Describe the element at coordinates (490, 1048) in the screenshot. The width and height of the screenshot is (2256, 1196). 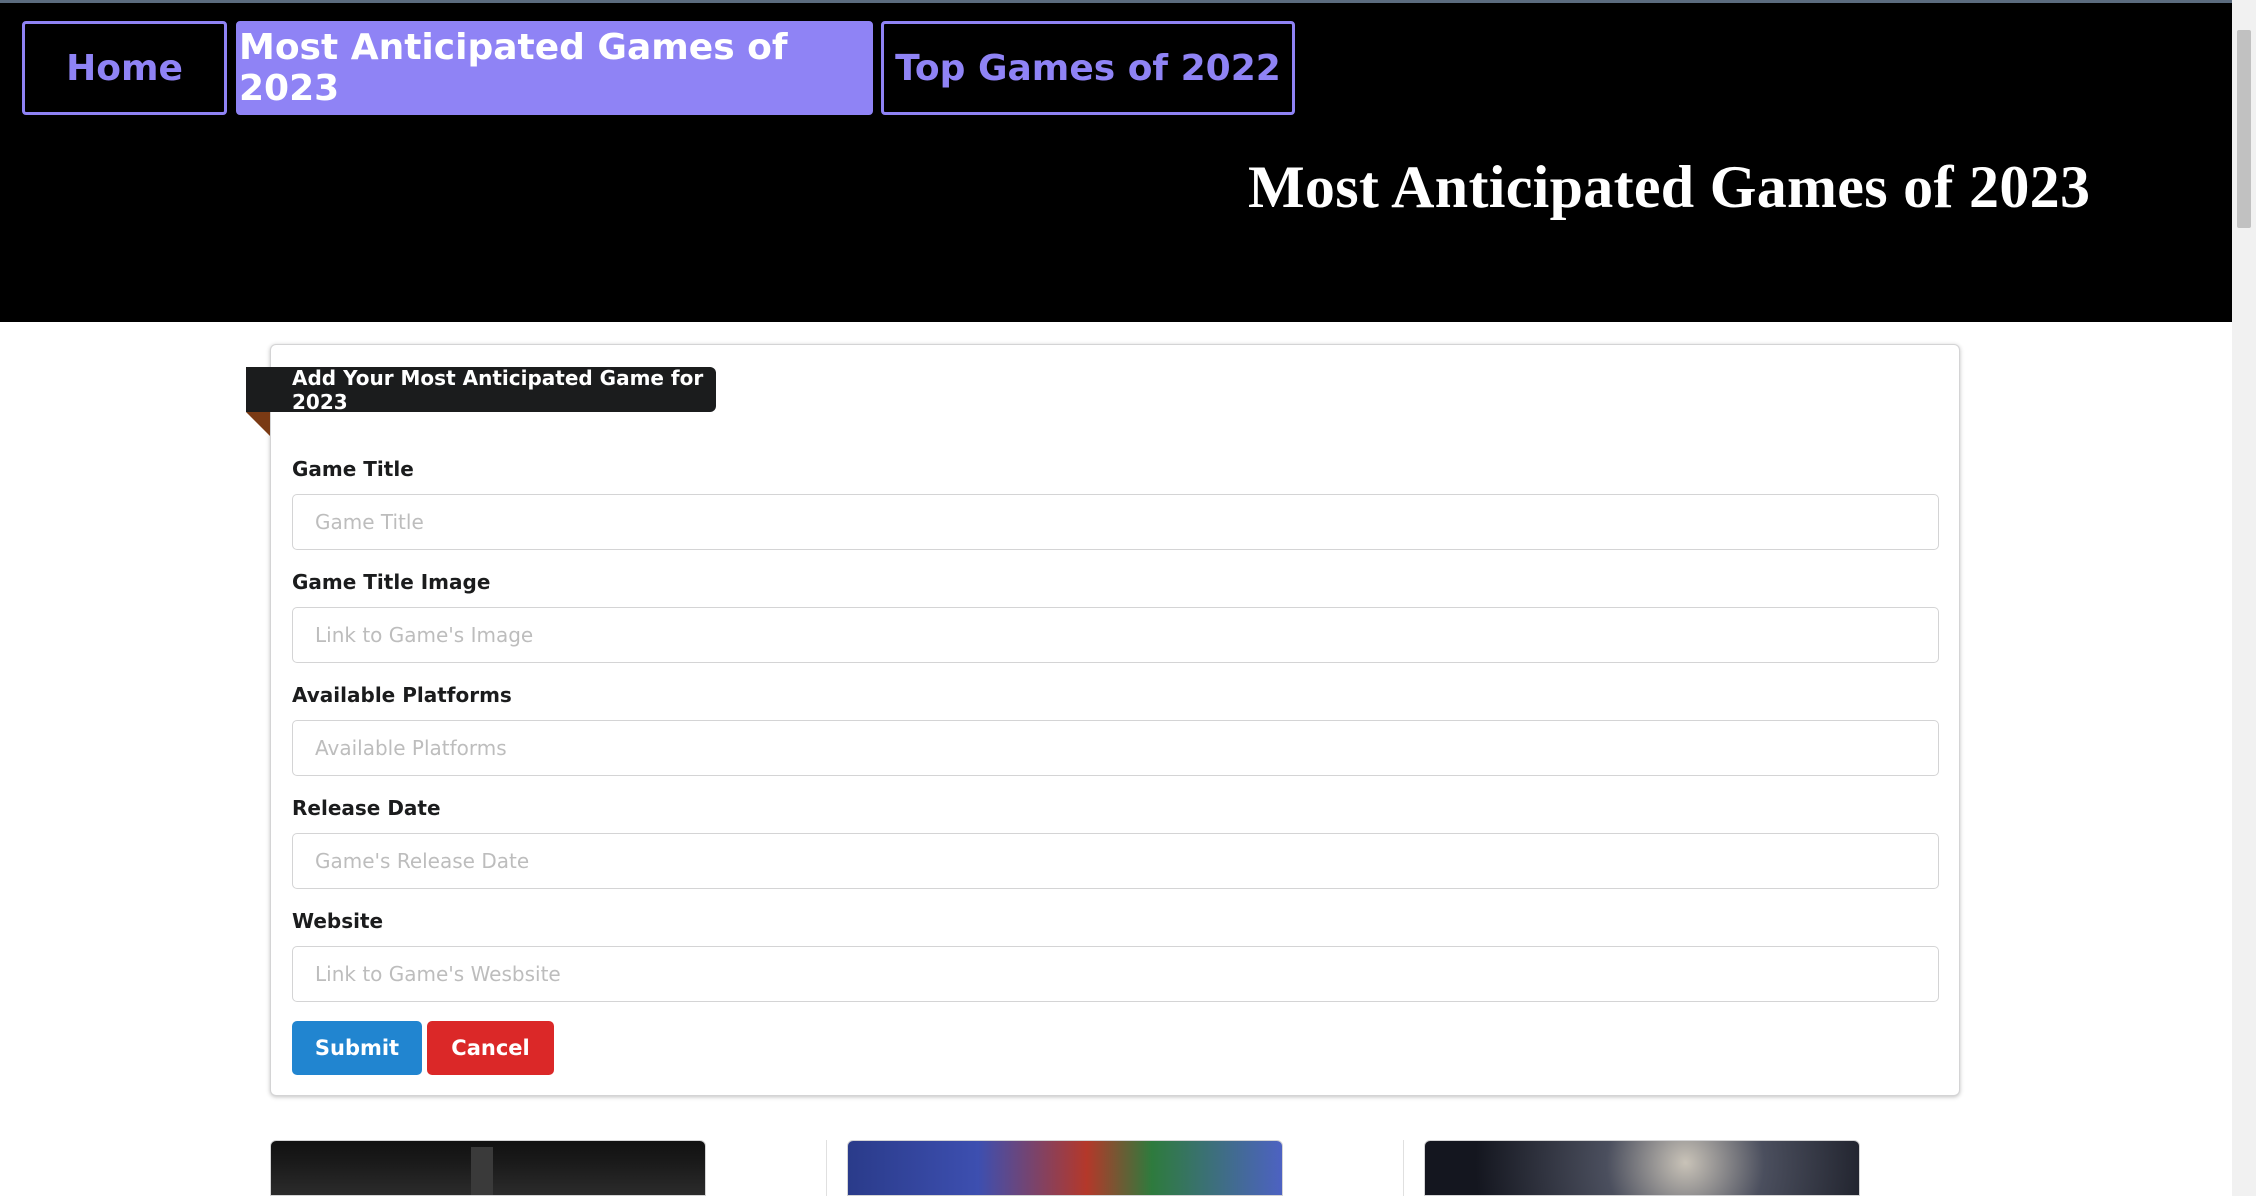
I see `cancel-button: Cancel` at that location.